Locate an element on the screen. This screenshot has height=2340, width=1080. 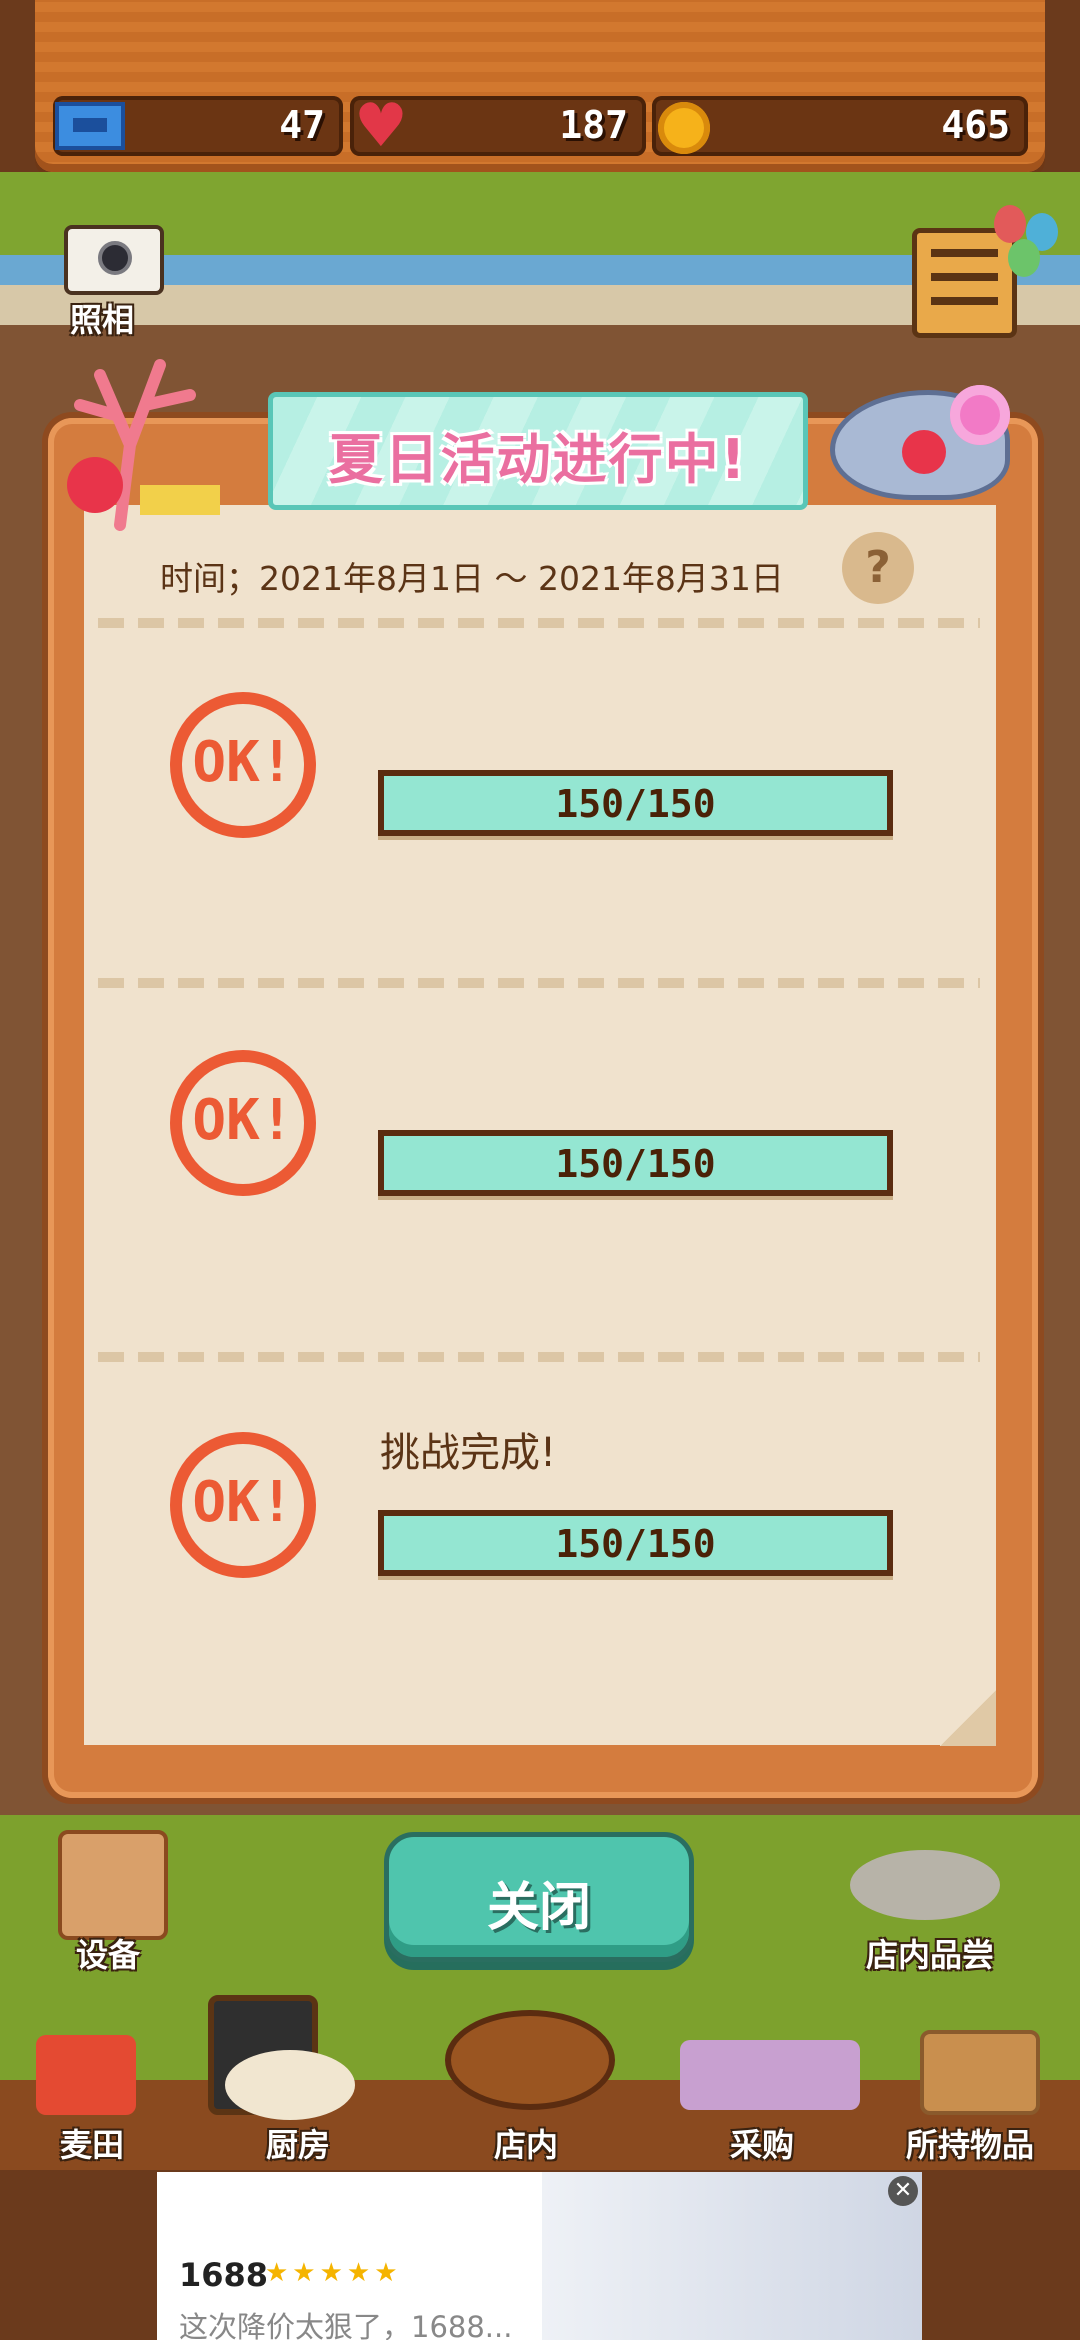
event-time: 时间；2021年8月1日 ～ 2021年8月31日 is located at coordinates (472, 578).